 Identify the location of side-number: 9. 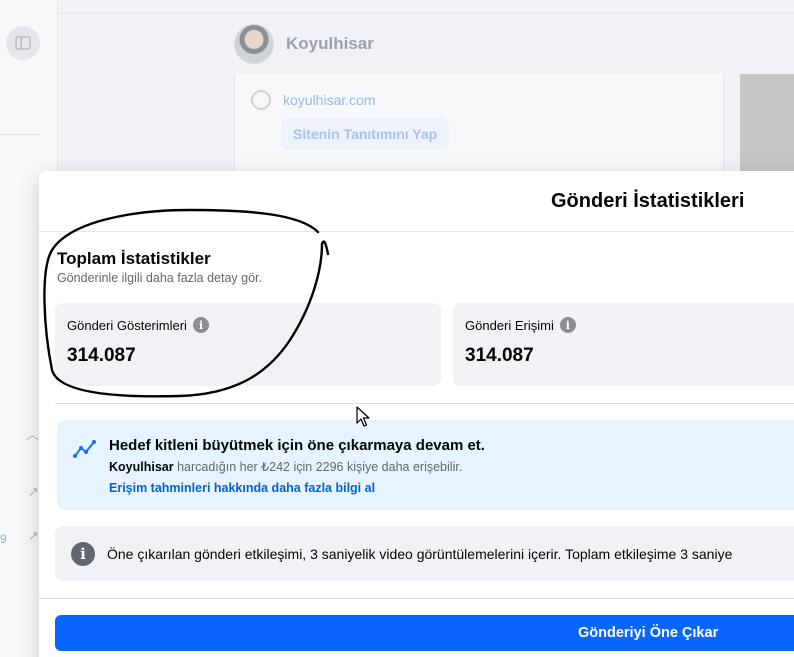
(3, 539).